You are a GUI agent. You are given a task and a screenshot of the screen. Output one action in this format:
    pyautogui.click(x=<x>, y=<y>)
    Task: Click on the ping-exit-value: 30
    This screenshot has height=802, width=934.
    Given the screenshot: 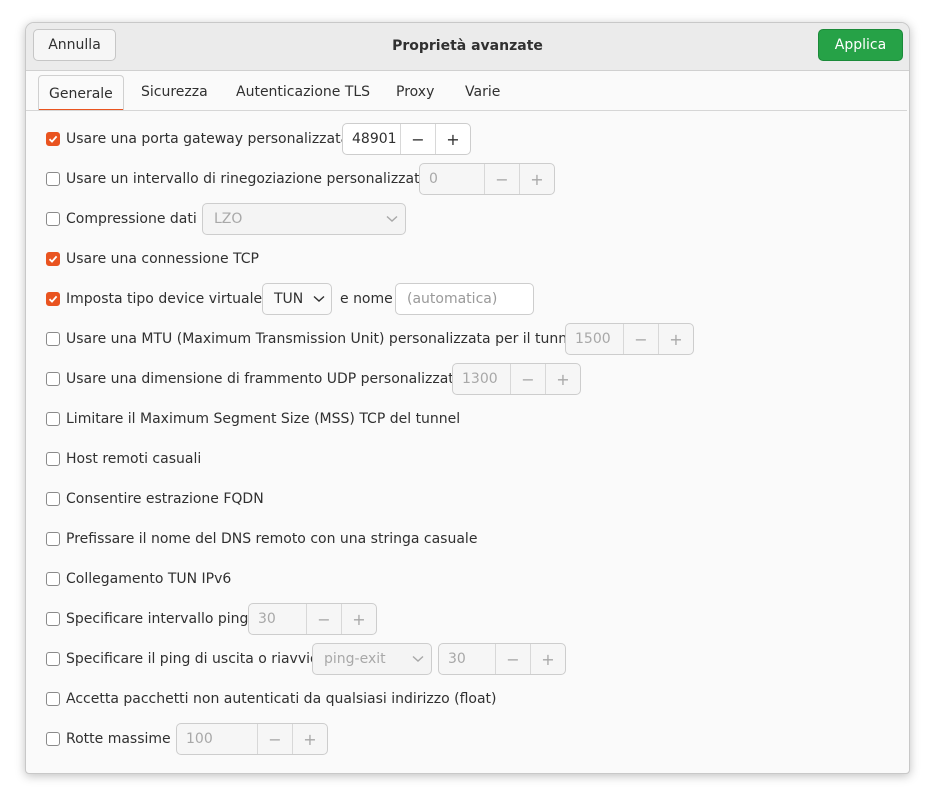 What is the action you would take?
    pyautogui.click(x=467, y=659)
    